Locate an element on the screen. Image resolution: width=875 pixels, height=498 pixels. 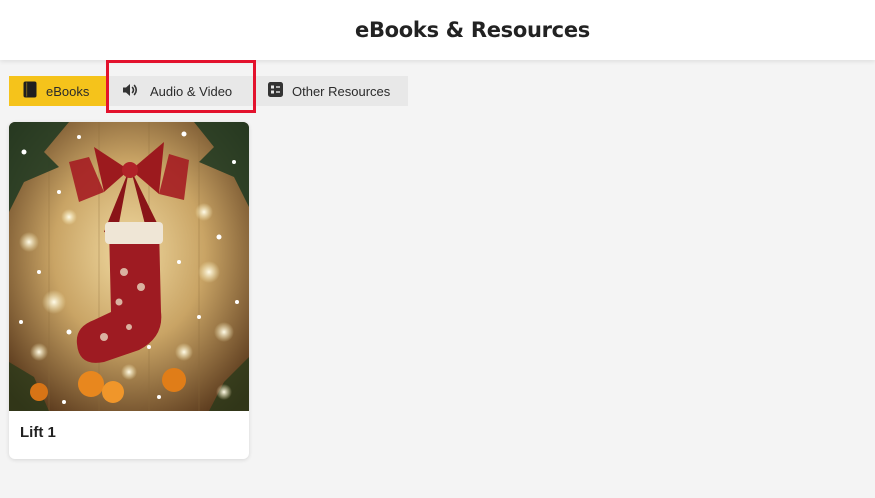
tab-other-resources-label: Other Resources is located at coordinates (341, 91).